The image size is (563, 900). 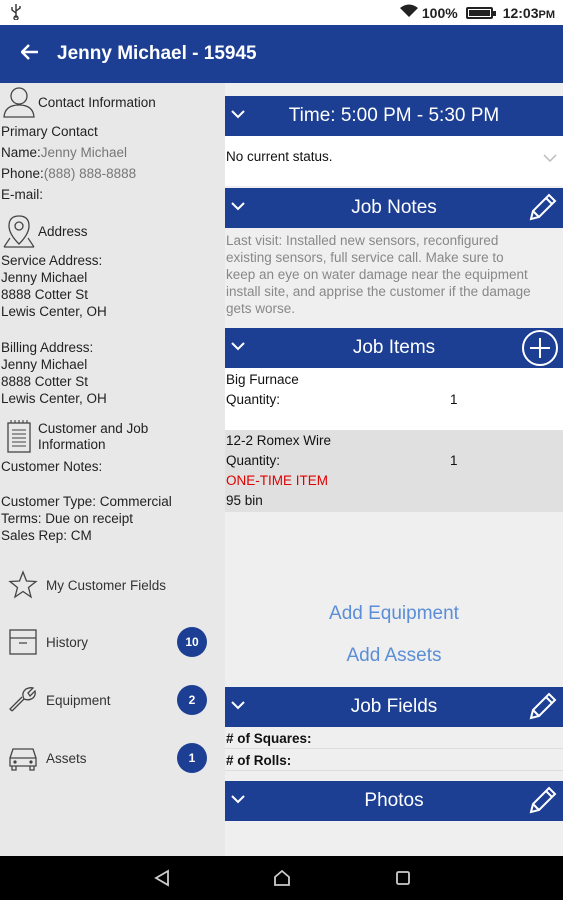 I want to click on nav-label: History, so click(x=67, y=642).